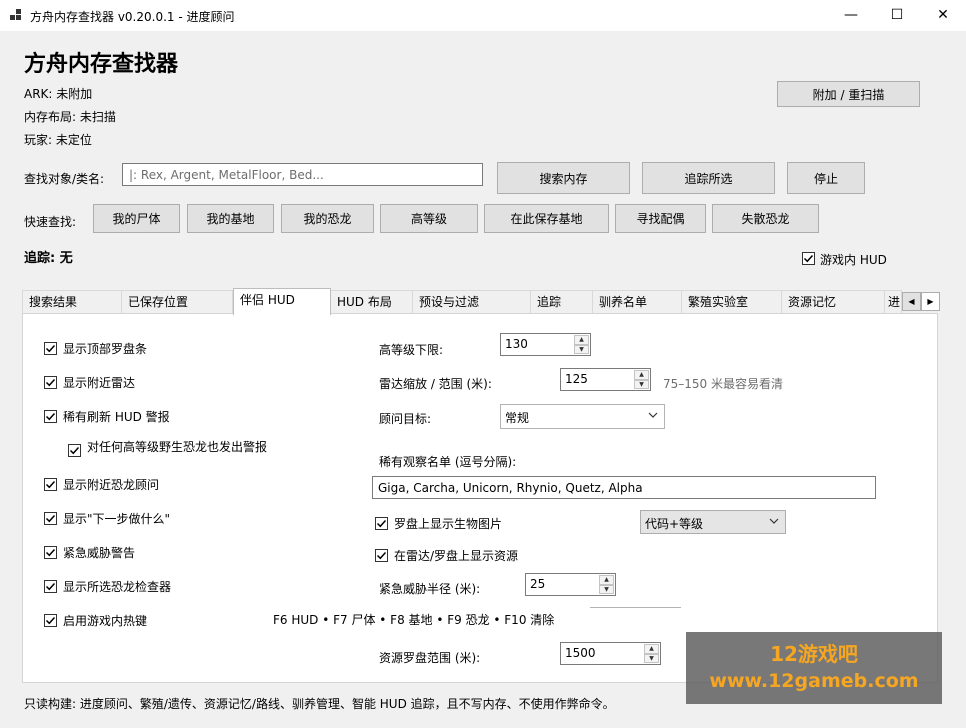  I want to click on app-title: 方舟内存查找器, so click(101, 64).